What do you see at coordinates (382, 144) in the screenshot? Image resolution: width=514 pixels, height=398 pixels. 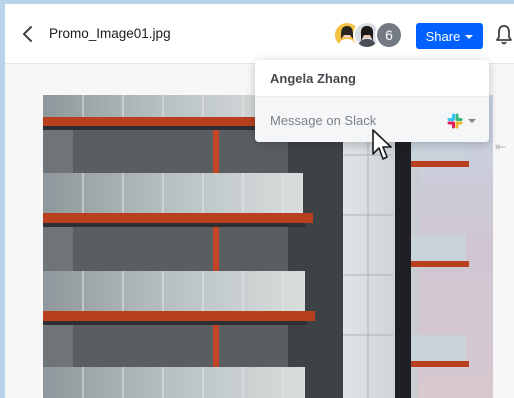 I see `mouse-cursor-icon` at bounding box center [382, 144].